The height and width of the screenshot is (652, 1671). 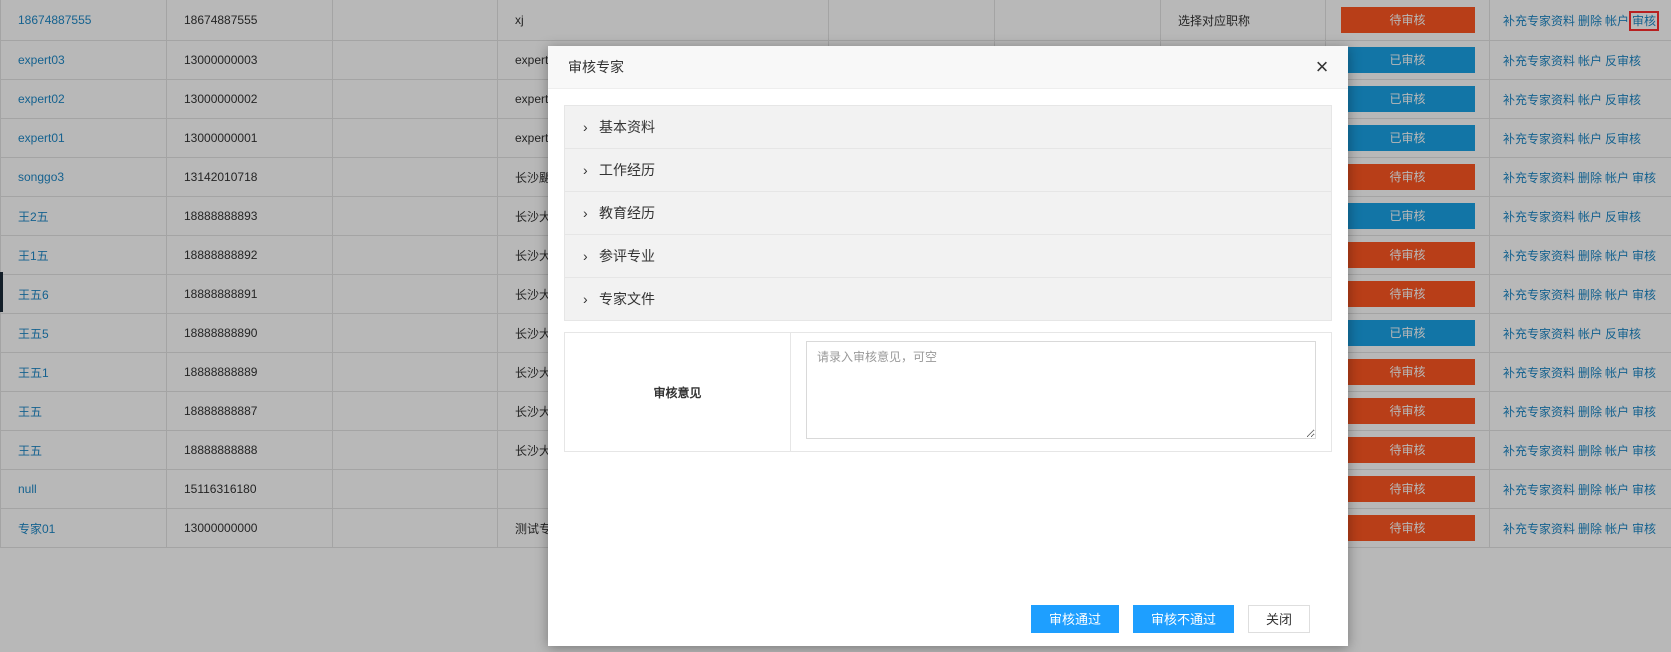 I want to click on section-label: 工作经历, so click(x=627, y=170).